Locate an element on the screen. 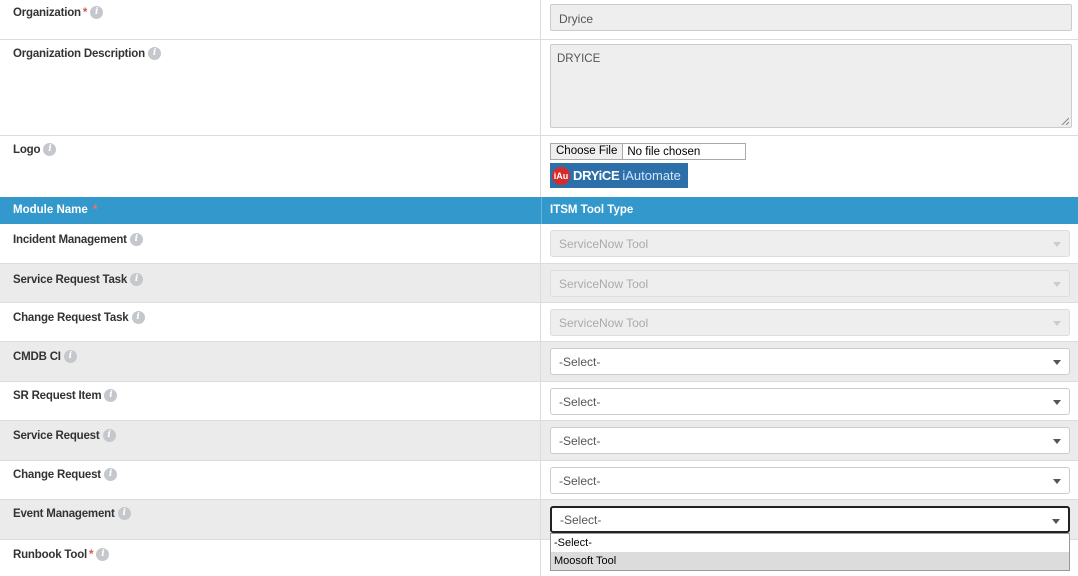  module-row-service-request: Service Request i -Select- is located at coordinates (539, 441).